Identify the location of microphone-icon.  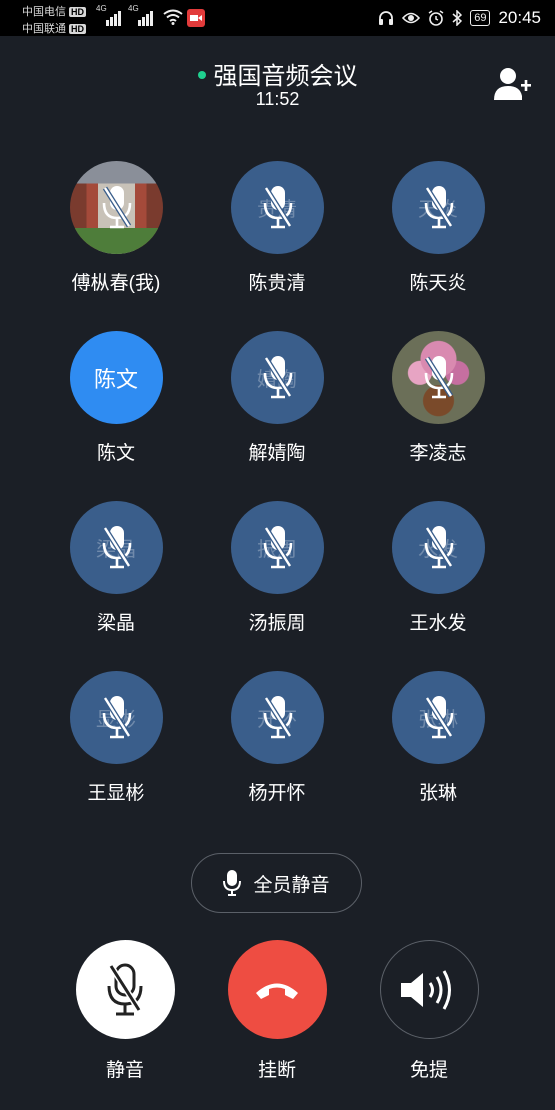
(232, 883).